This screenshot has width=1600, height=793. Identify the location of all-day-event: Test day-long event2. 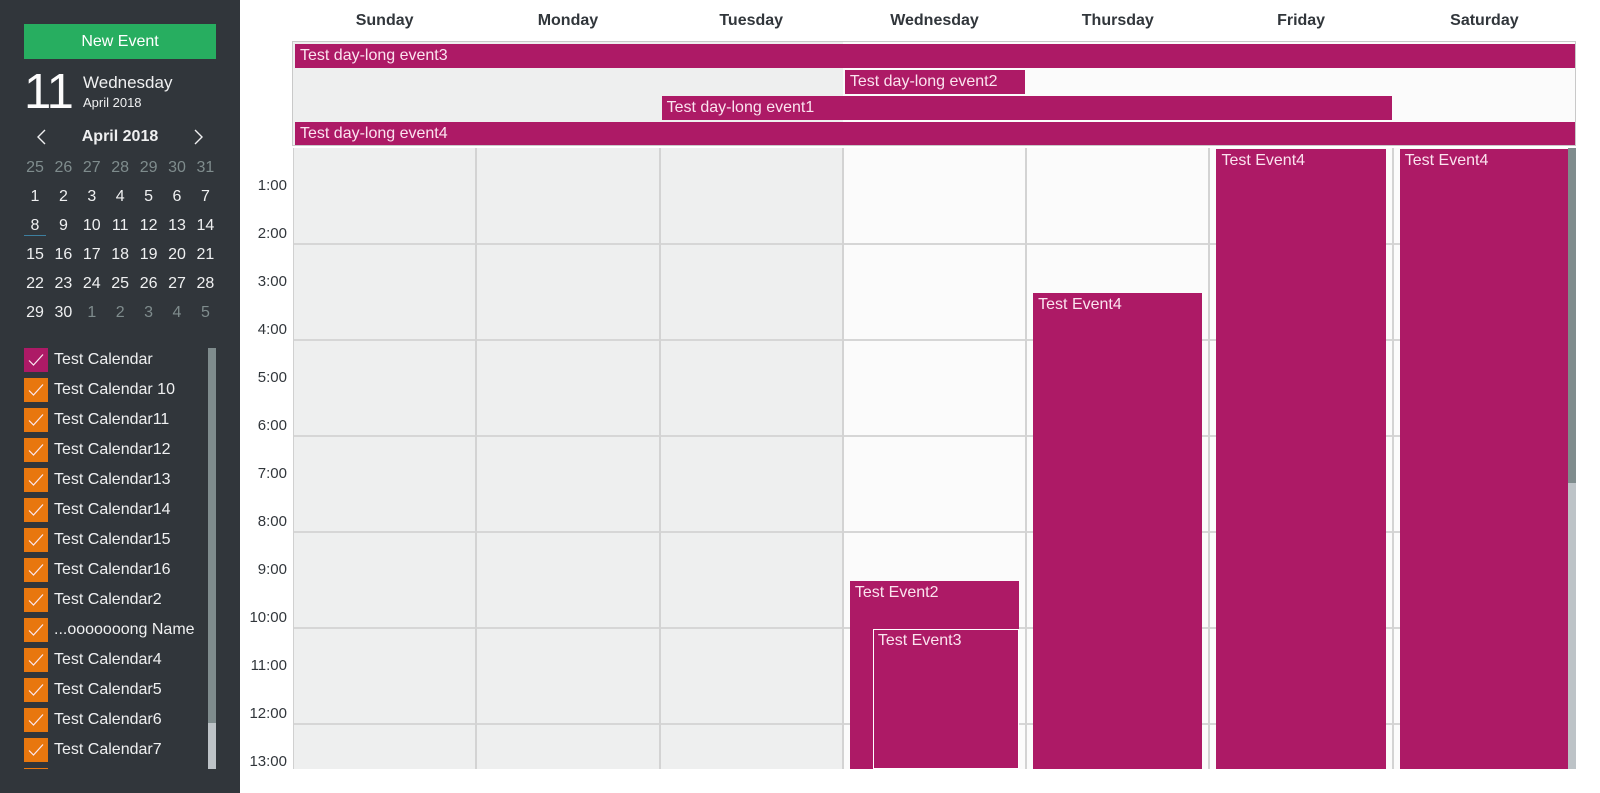
(935, 82).